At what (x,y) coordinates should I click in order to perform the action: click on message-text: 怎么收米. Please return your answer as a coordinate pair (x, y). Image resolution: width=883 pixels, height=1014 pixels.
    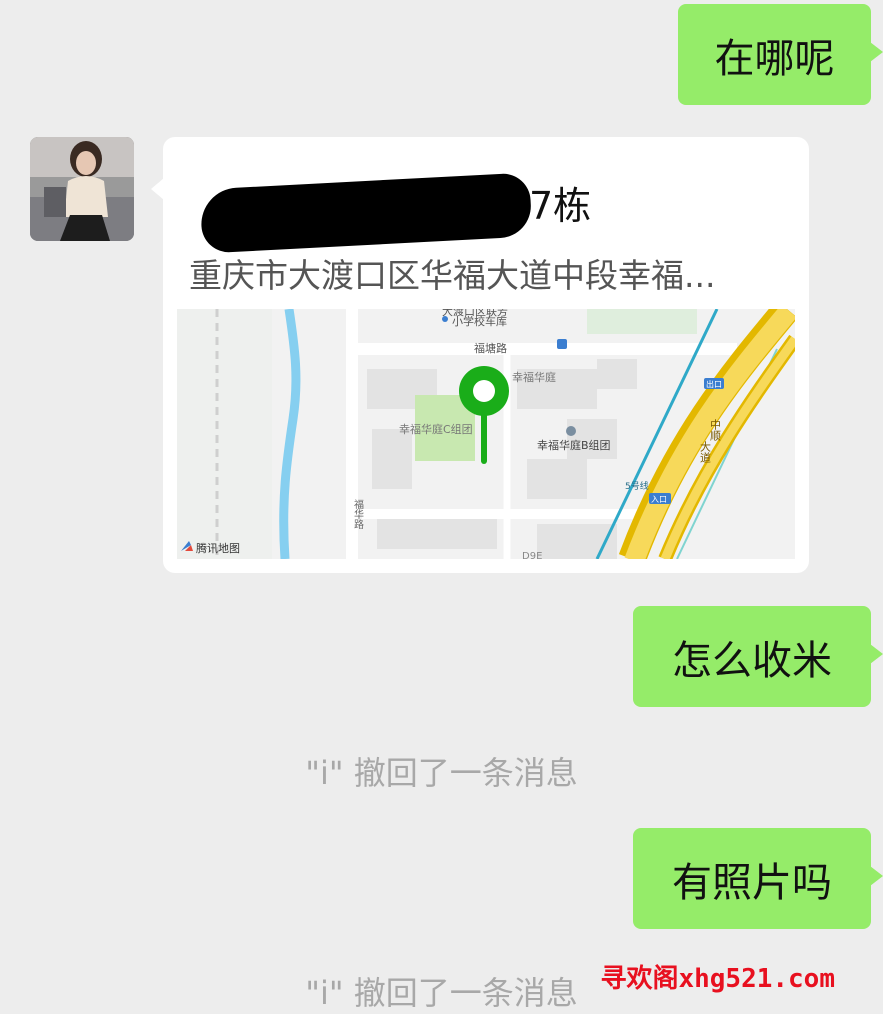
    Looking at the image, I should click on (752, 660).